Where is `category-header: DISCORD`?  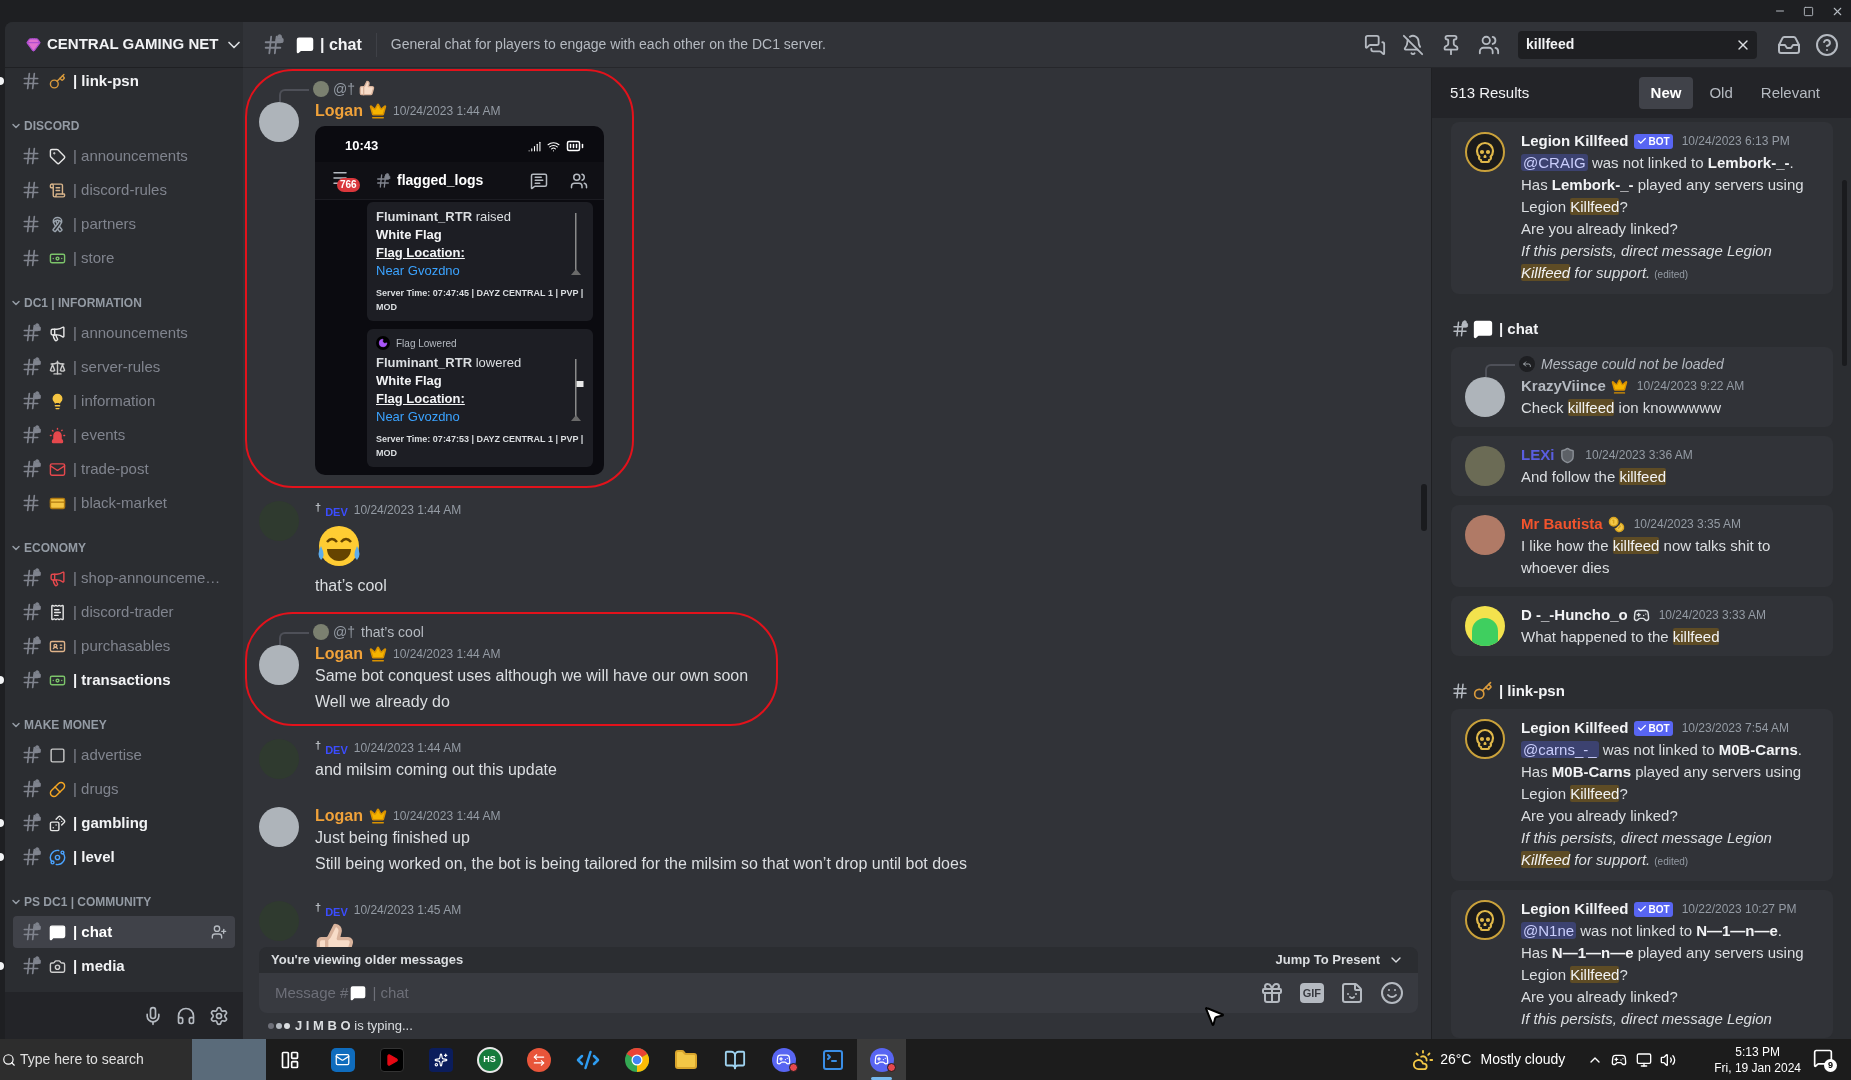
category-header: DISCORD is located at coordinates (124, 126).